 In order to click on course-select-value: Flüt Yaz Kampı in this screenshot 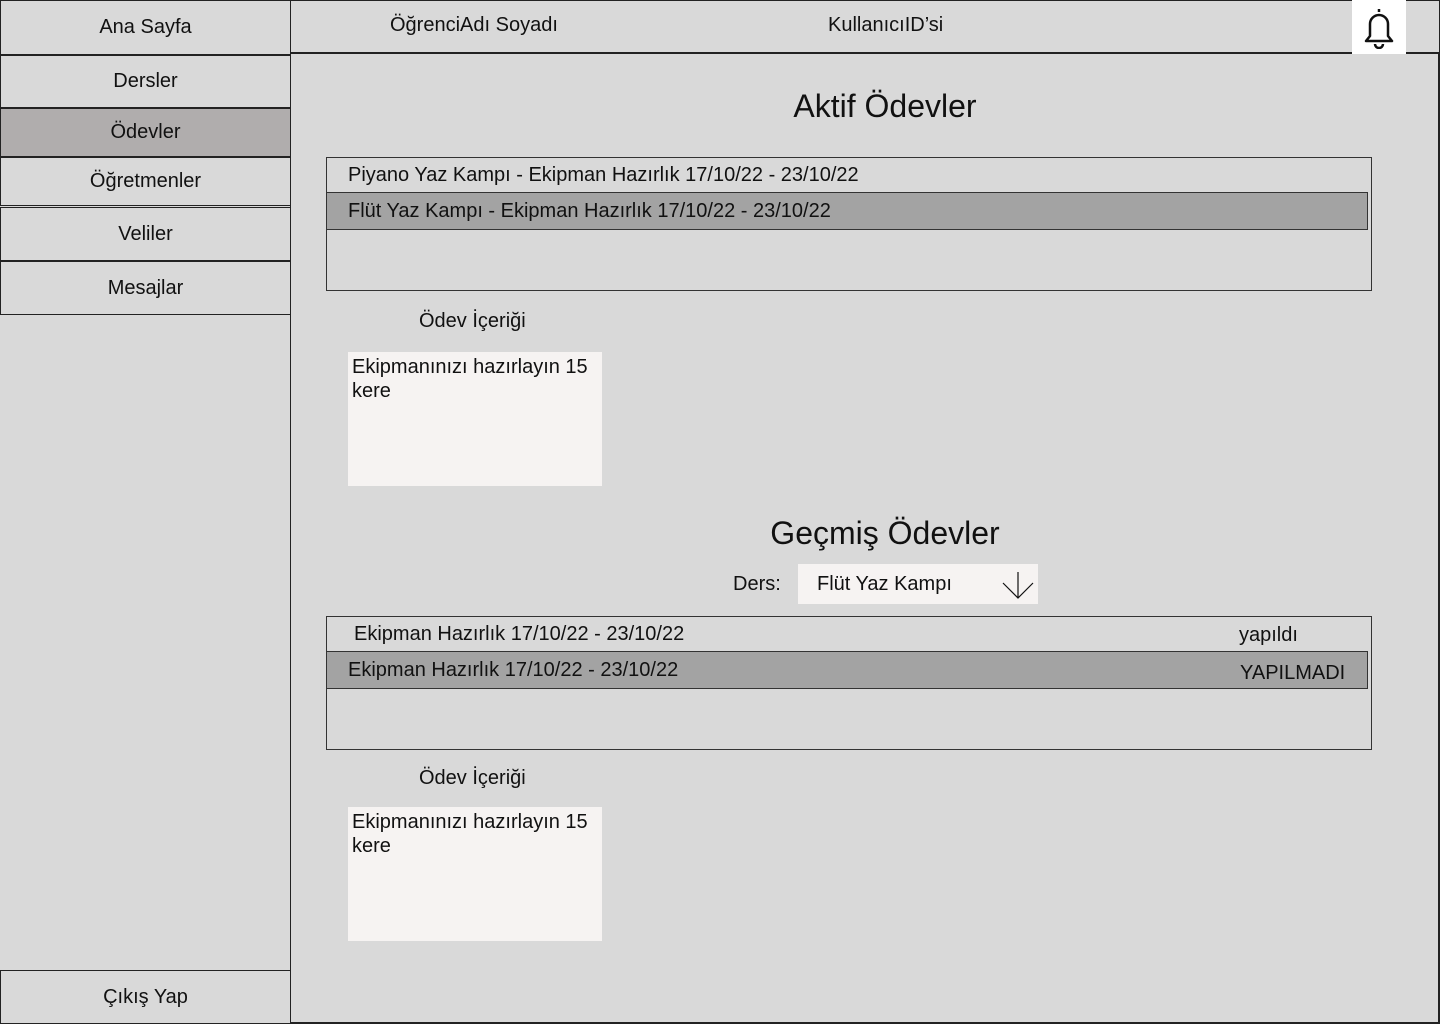, I will do `click(884, 583)`.